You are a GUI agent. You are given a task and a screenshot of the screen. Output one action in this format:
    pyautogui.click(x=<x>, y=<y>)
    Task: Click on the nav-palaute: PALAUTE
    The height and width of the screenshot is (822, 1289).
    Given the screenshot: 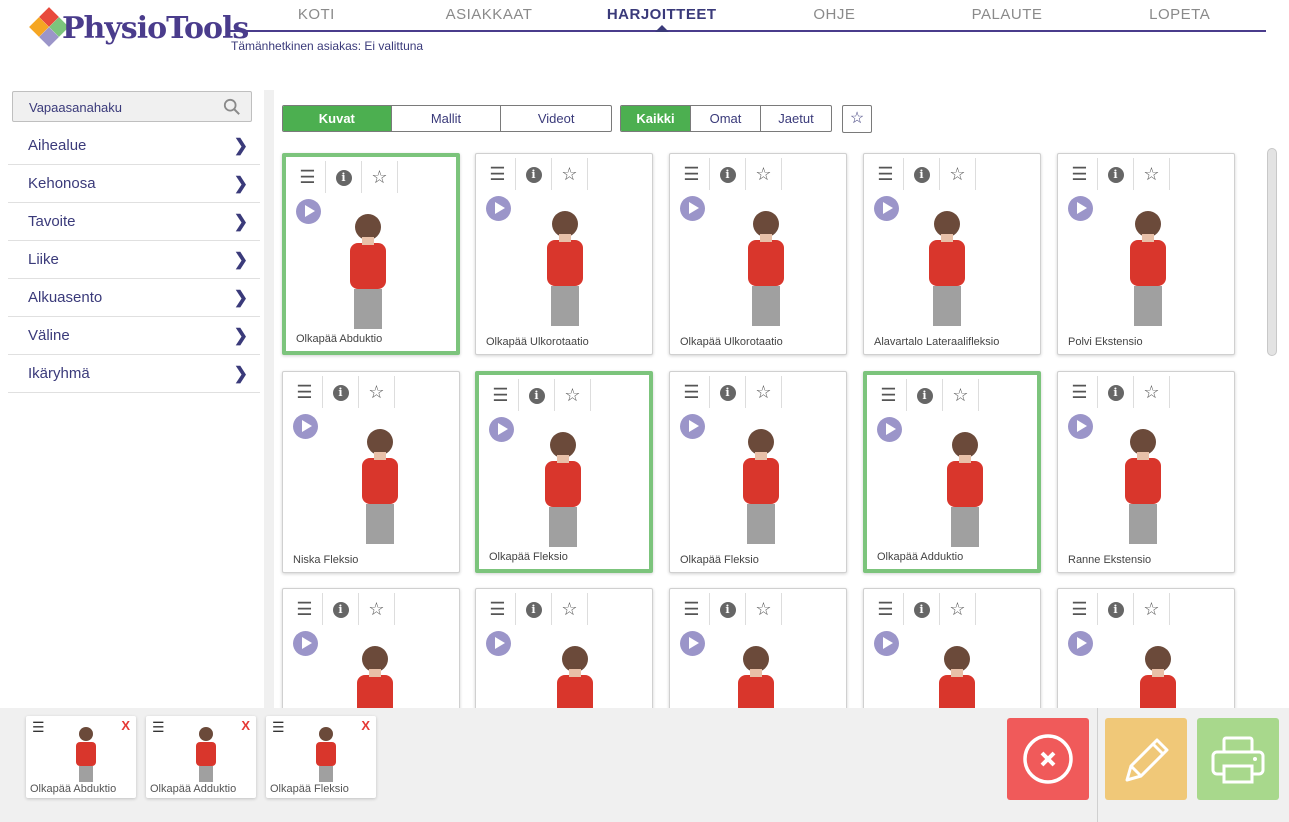 What is the action you would take?
    pyautogui.click(x=1007, y=18)
    